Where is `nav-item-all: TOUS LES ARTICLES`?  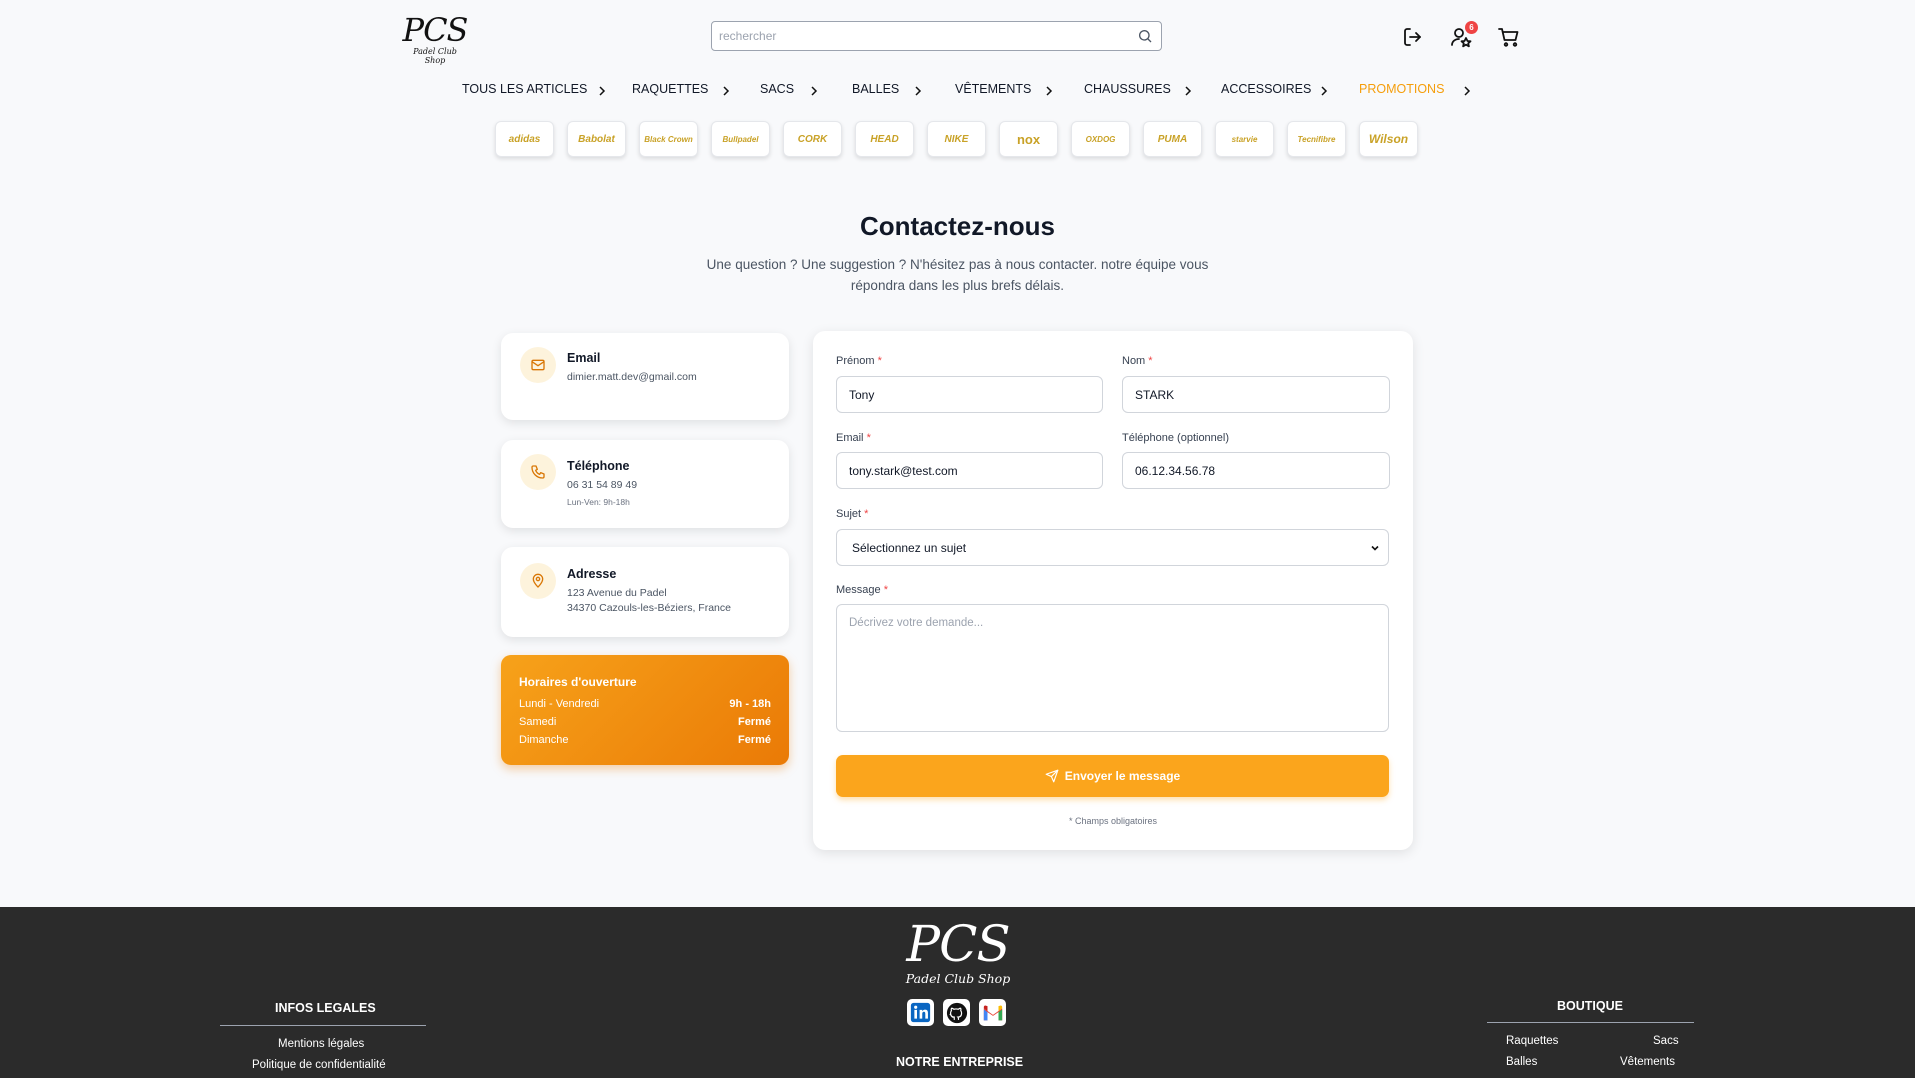
nav-item-all: TOUS LES ARTICLES is located at coordinates (524, 89).